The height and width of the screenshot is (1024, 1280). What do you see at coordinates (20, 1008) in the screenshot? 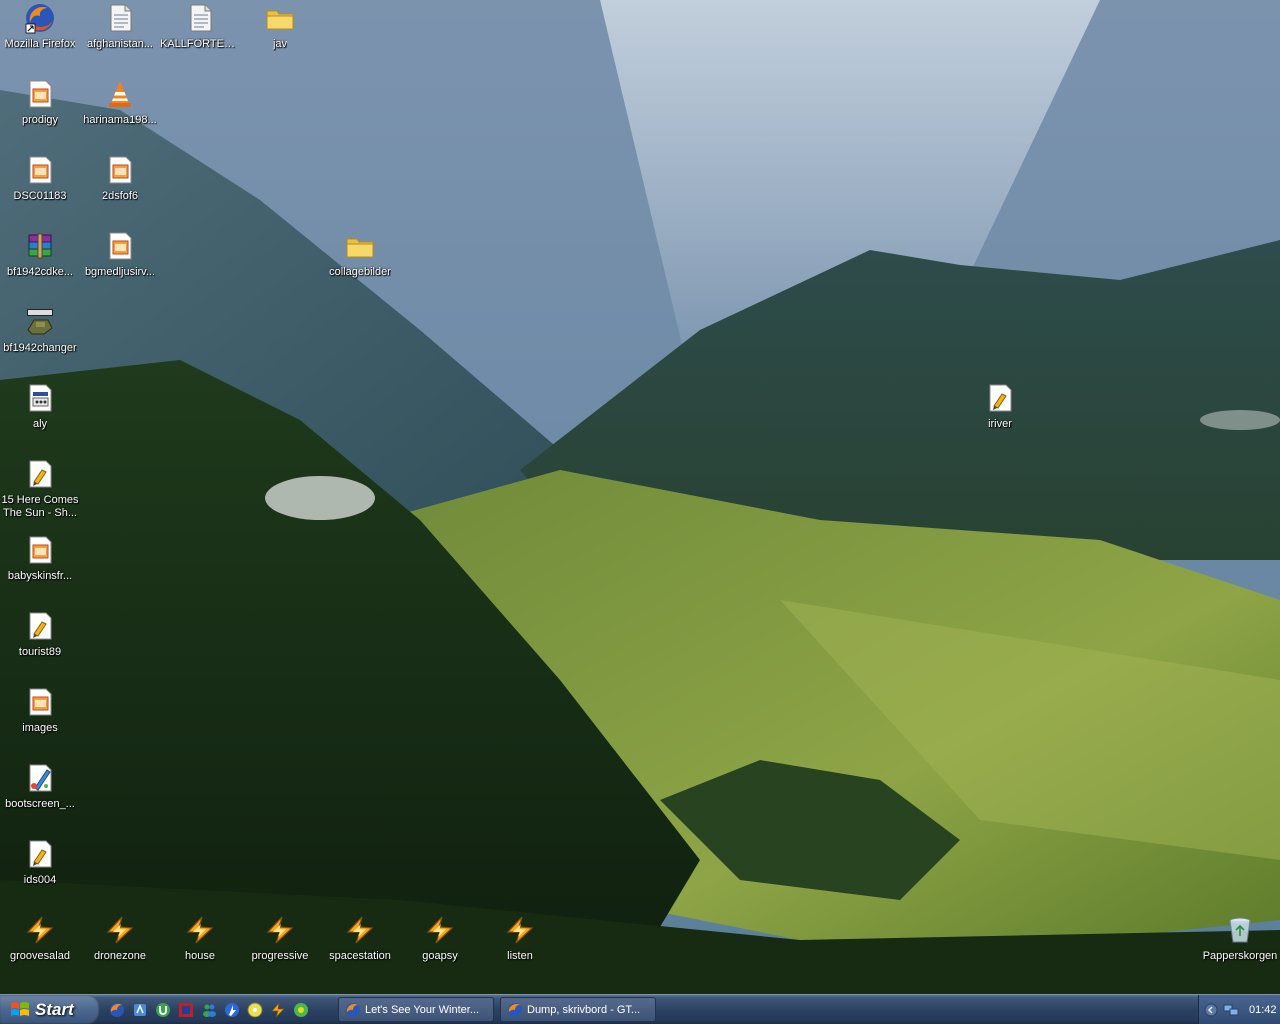
I see `windows-flag-icon` at bounding box center [20, 1008].